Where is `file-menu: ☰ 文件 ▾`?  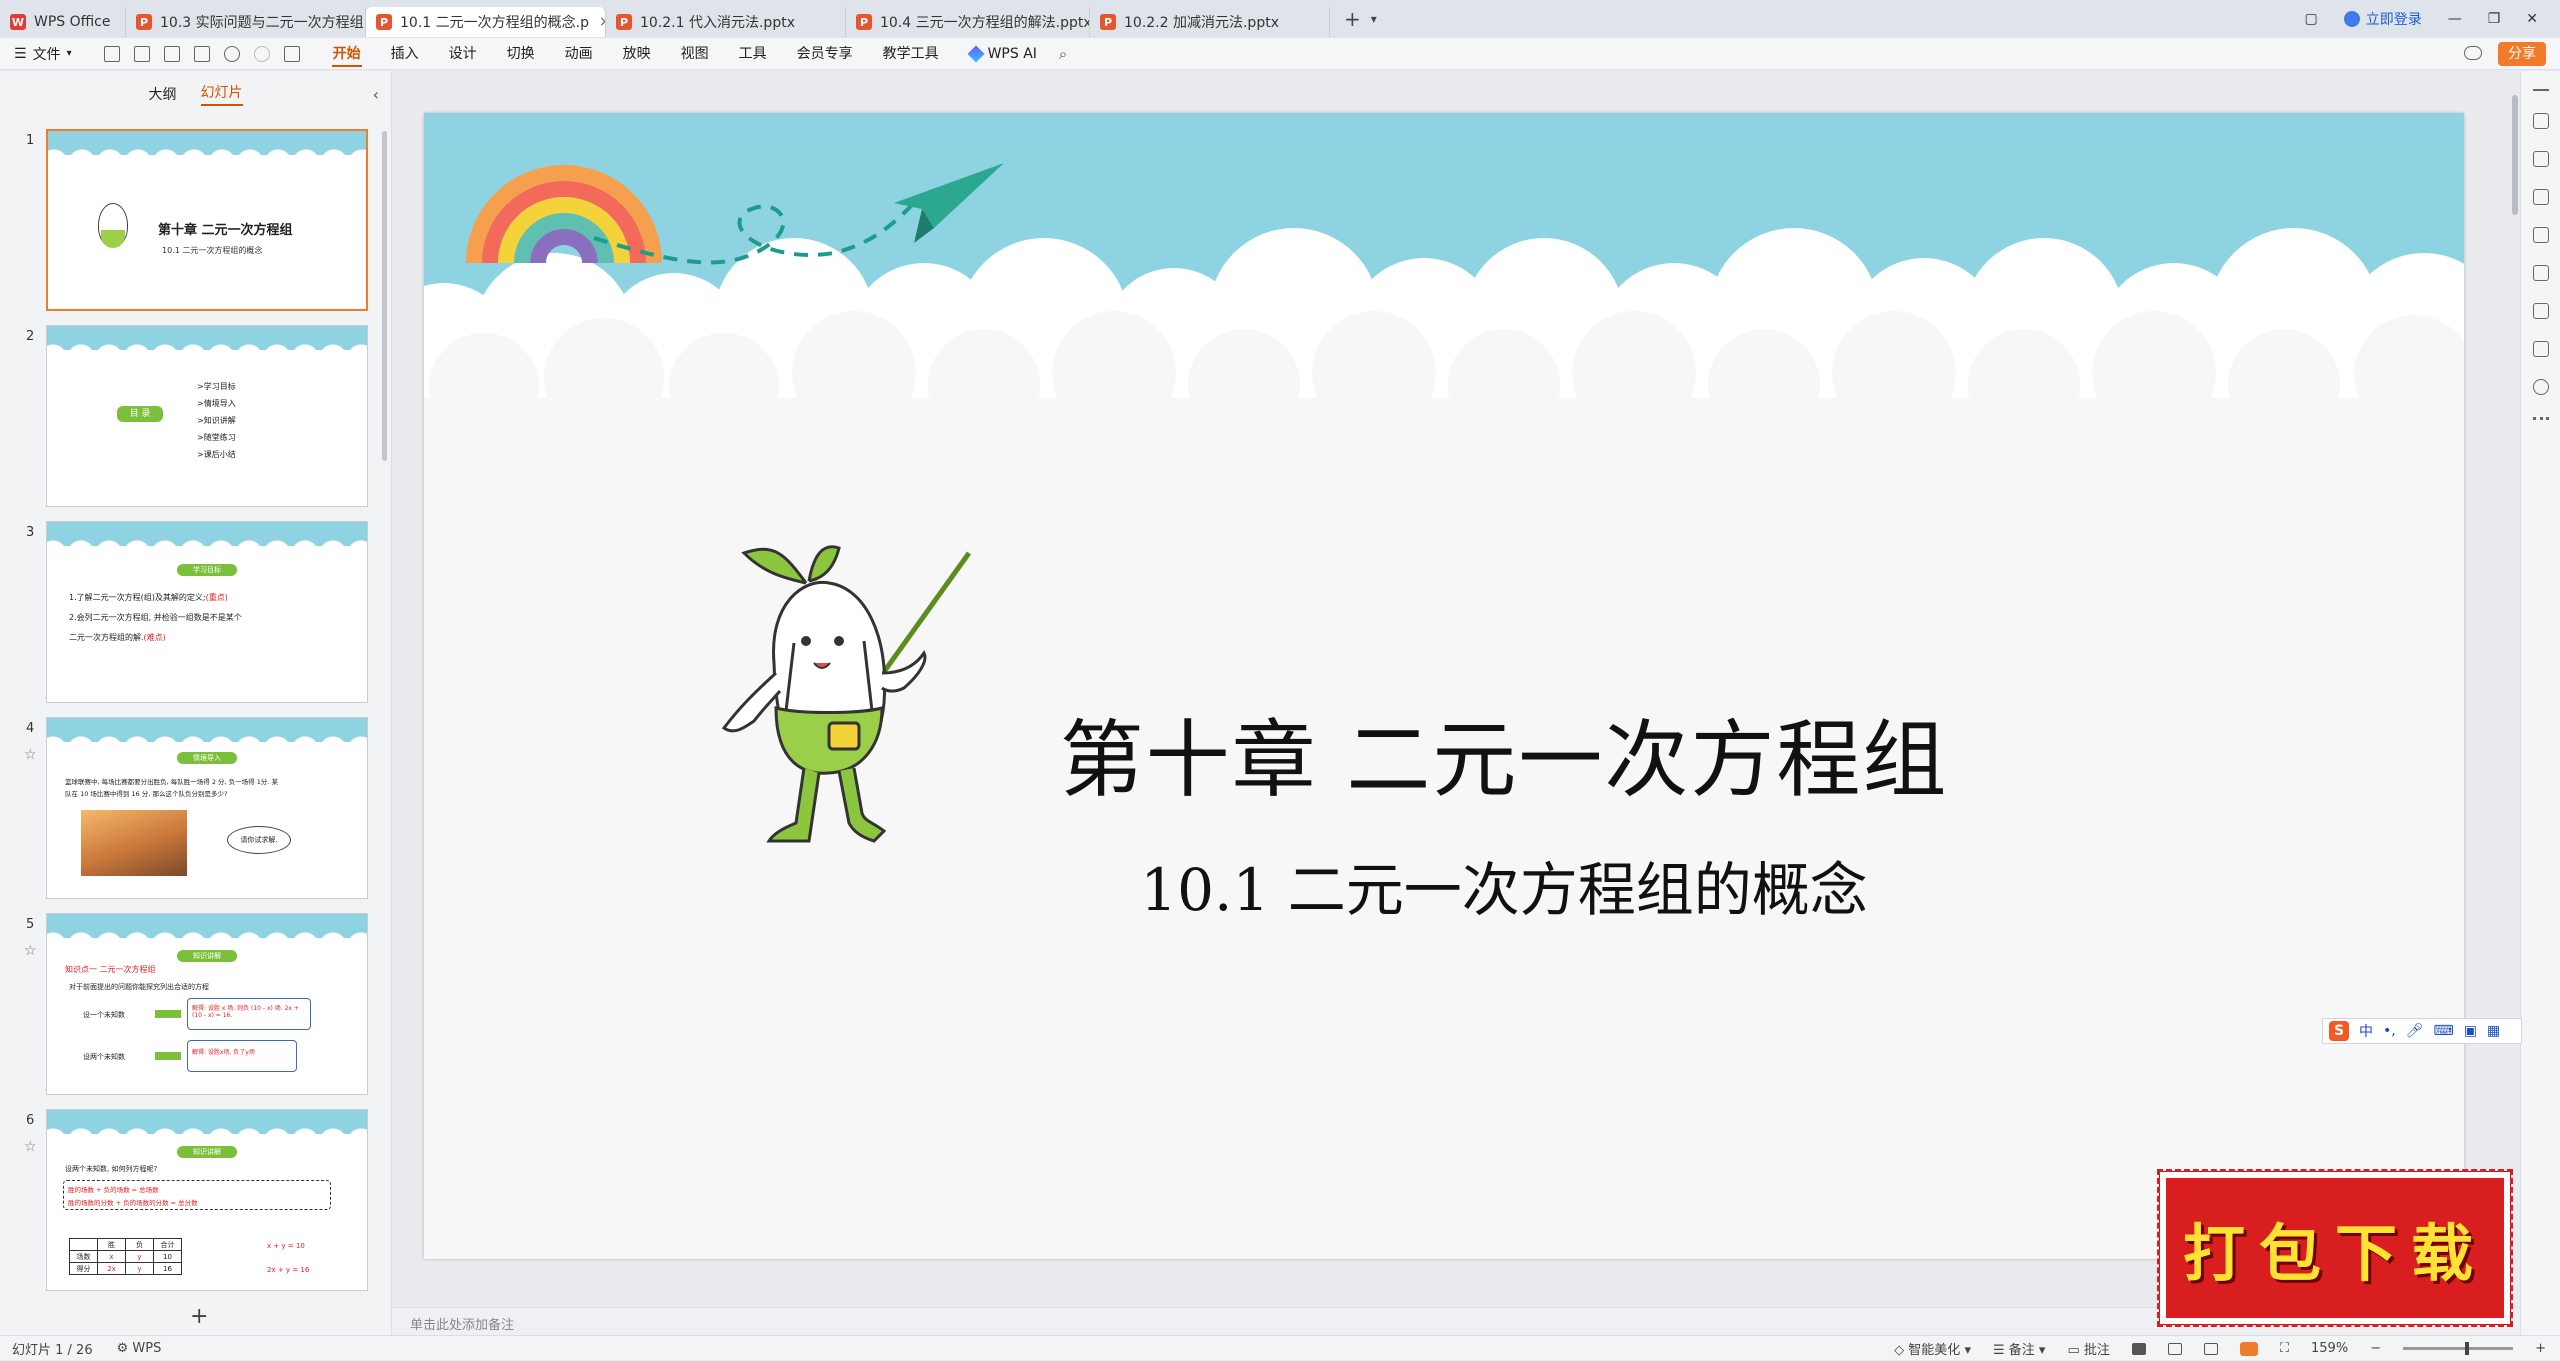 file-menu: ☰ 文件 ▾ is located at coordinates (43, 54).